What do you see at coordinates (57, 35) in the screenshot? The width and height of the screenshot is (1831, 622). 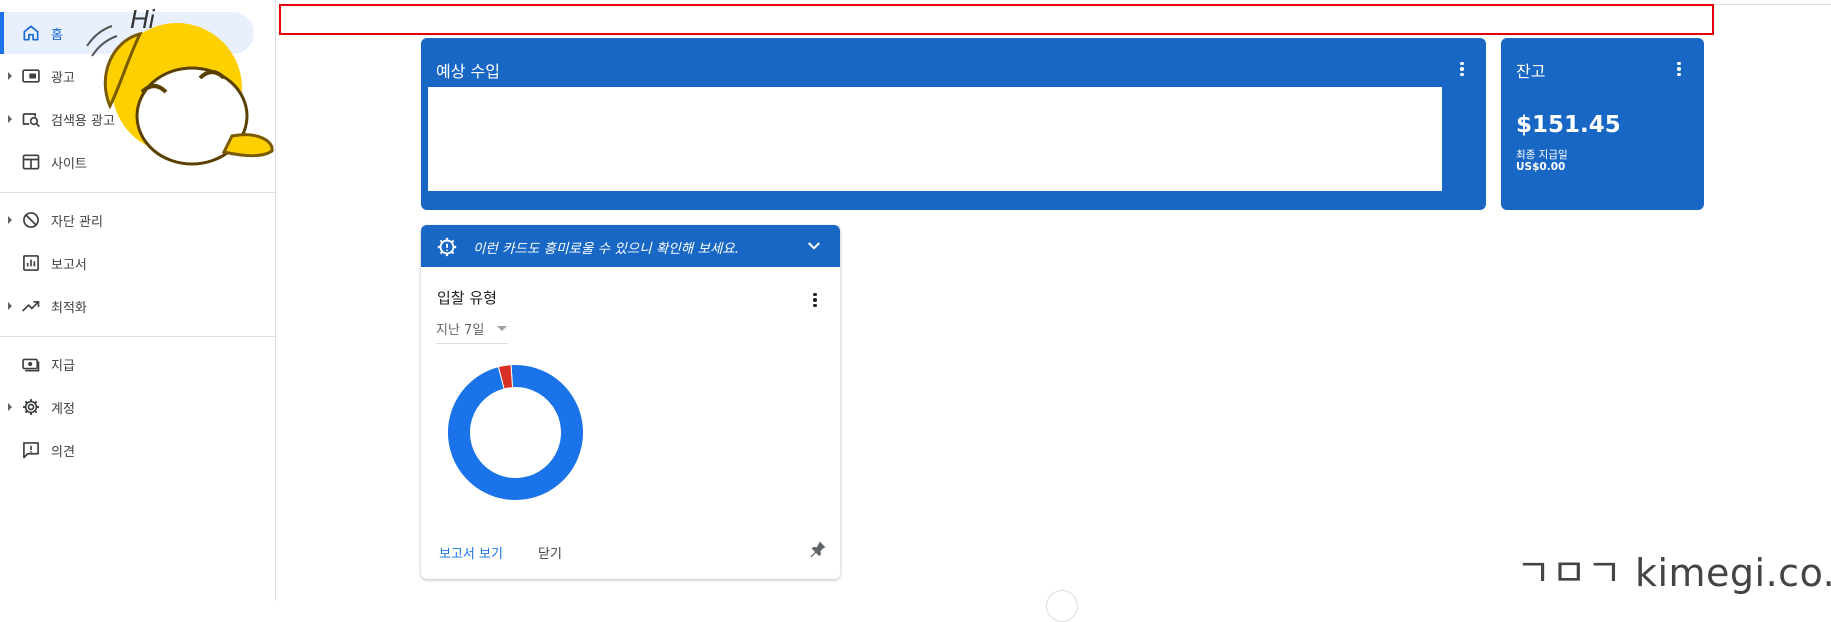 I see `sidebar-item-label: 홈` at bounding box center [57, 35].